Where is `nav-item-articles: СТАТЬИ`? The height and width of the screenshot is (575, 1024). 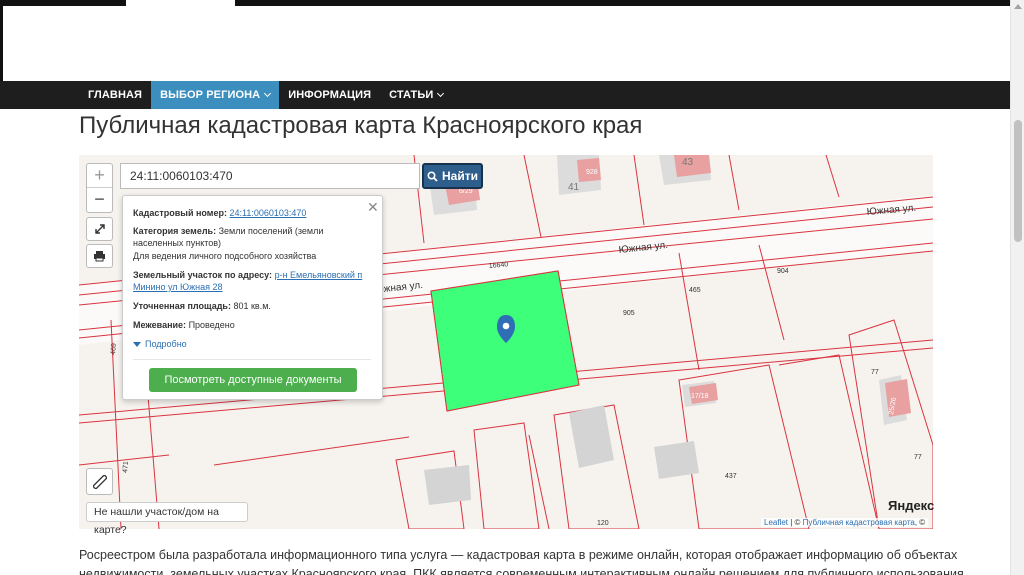 nav-item-articles: СТАТЬИ is located at coordinates (416, 95).